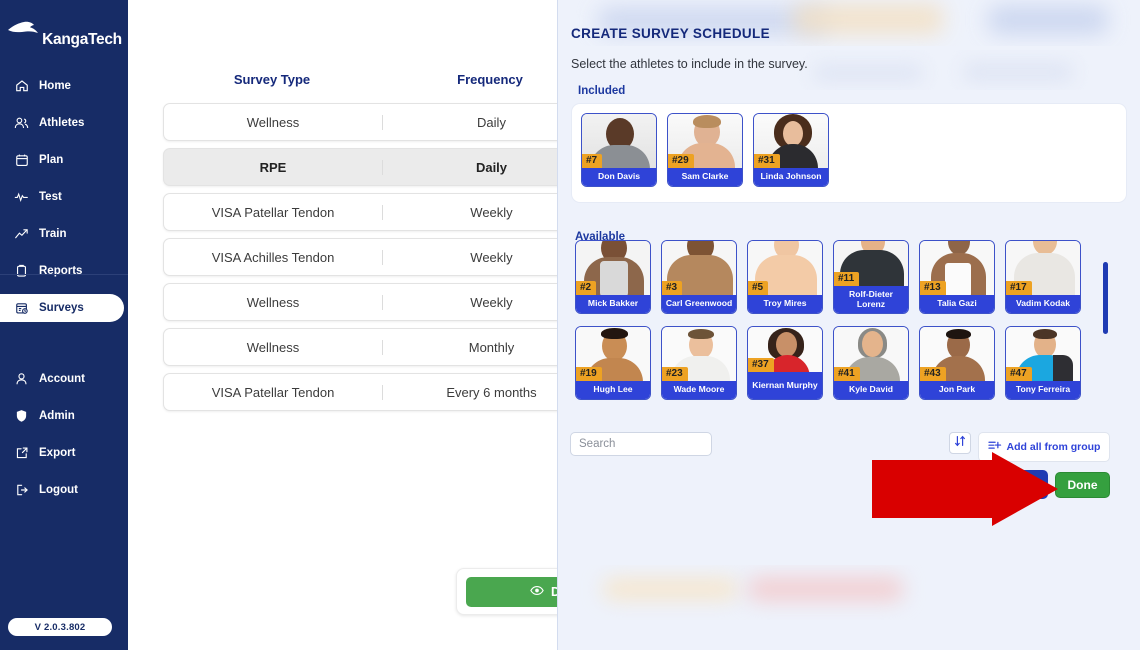 This screenshot has width=1140, height=650. I want to click on athlete-card-included: #29 Sam Clarke, so click(705, 150).